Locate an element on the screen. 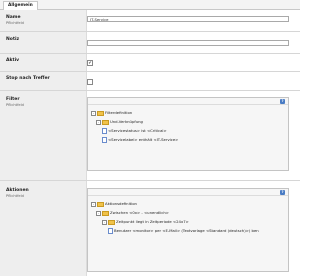 This screenshot has width=320, height=276. tree-node-label: Filterdefinition is located at coordinates (119, 112).